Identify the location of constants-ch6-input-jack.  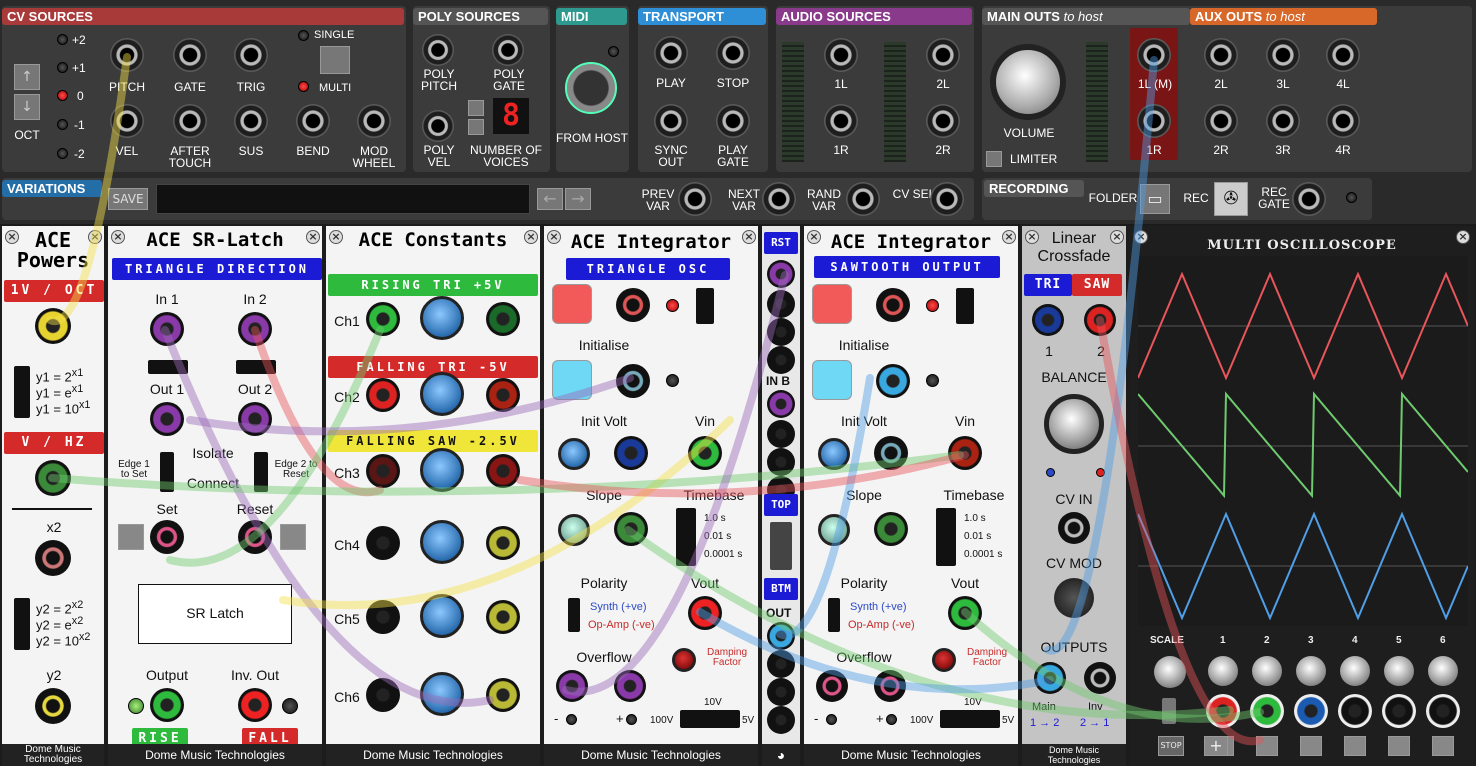
(383, 695).